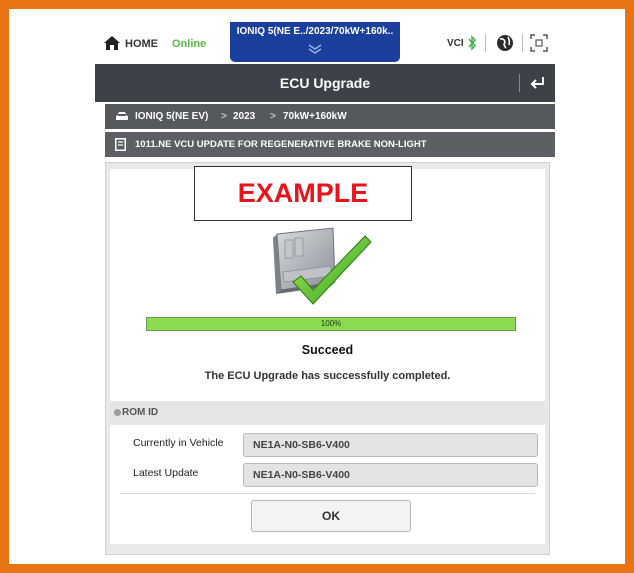 The width and height of the screenshot is (634, 573). Describe the element at coordinates (140, 412) in the screenshot. I see `rom-id-title: ROM ID` at that location.